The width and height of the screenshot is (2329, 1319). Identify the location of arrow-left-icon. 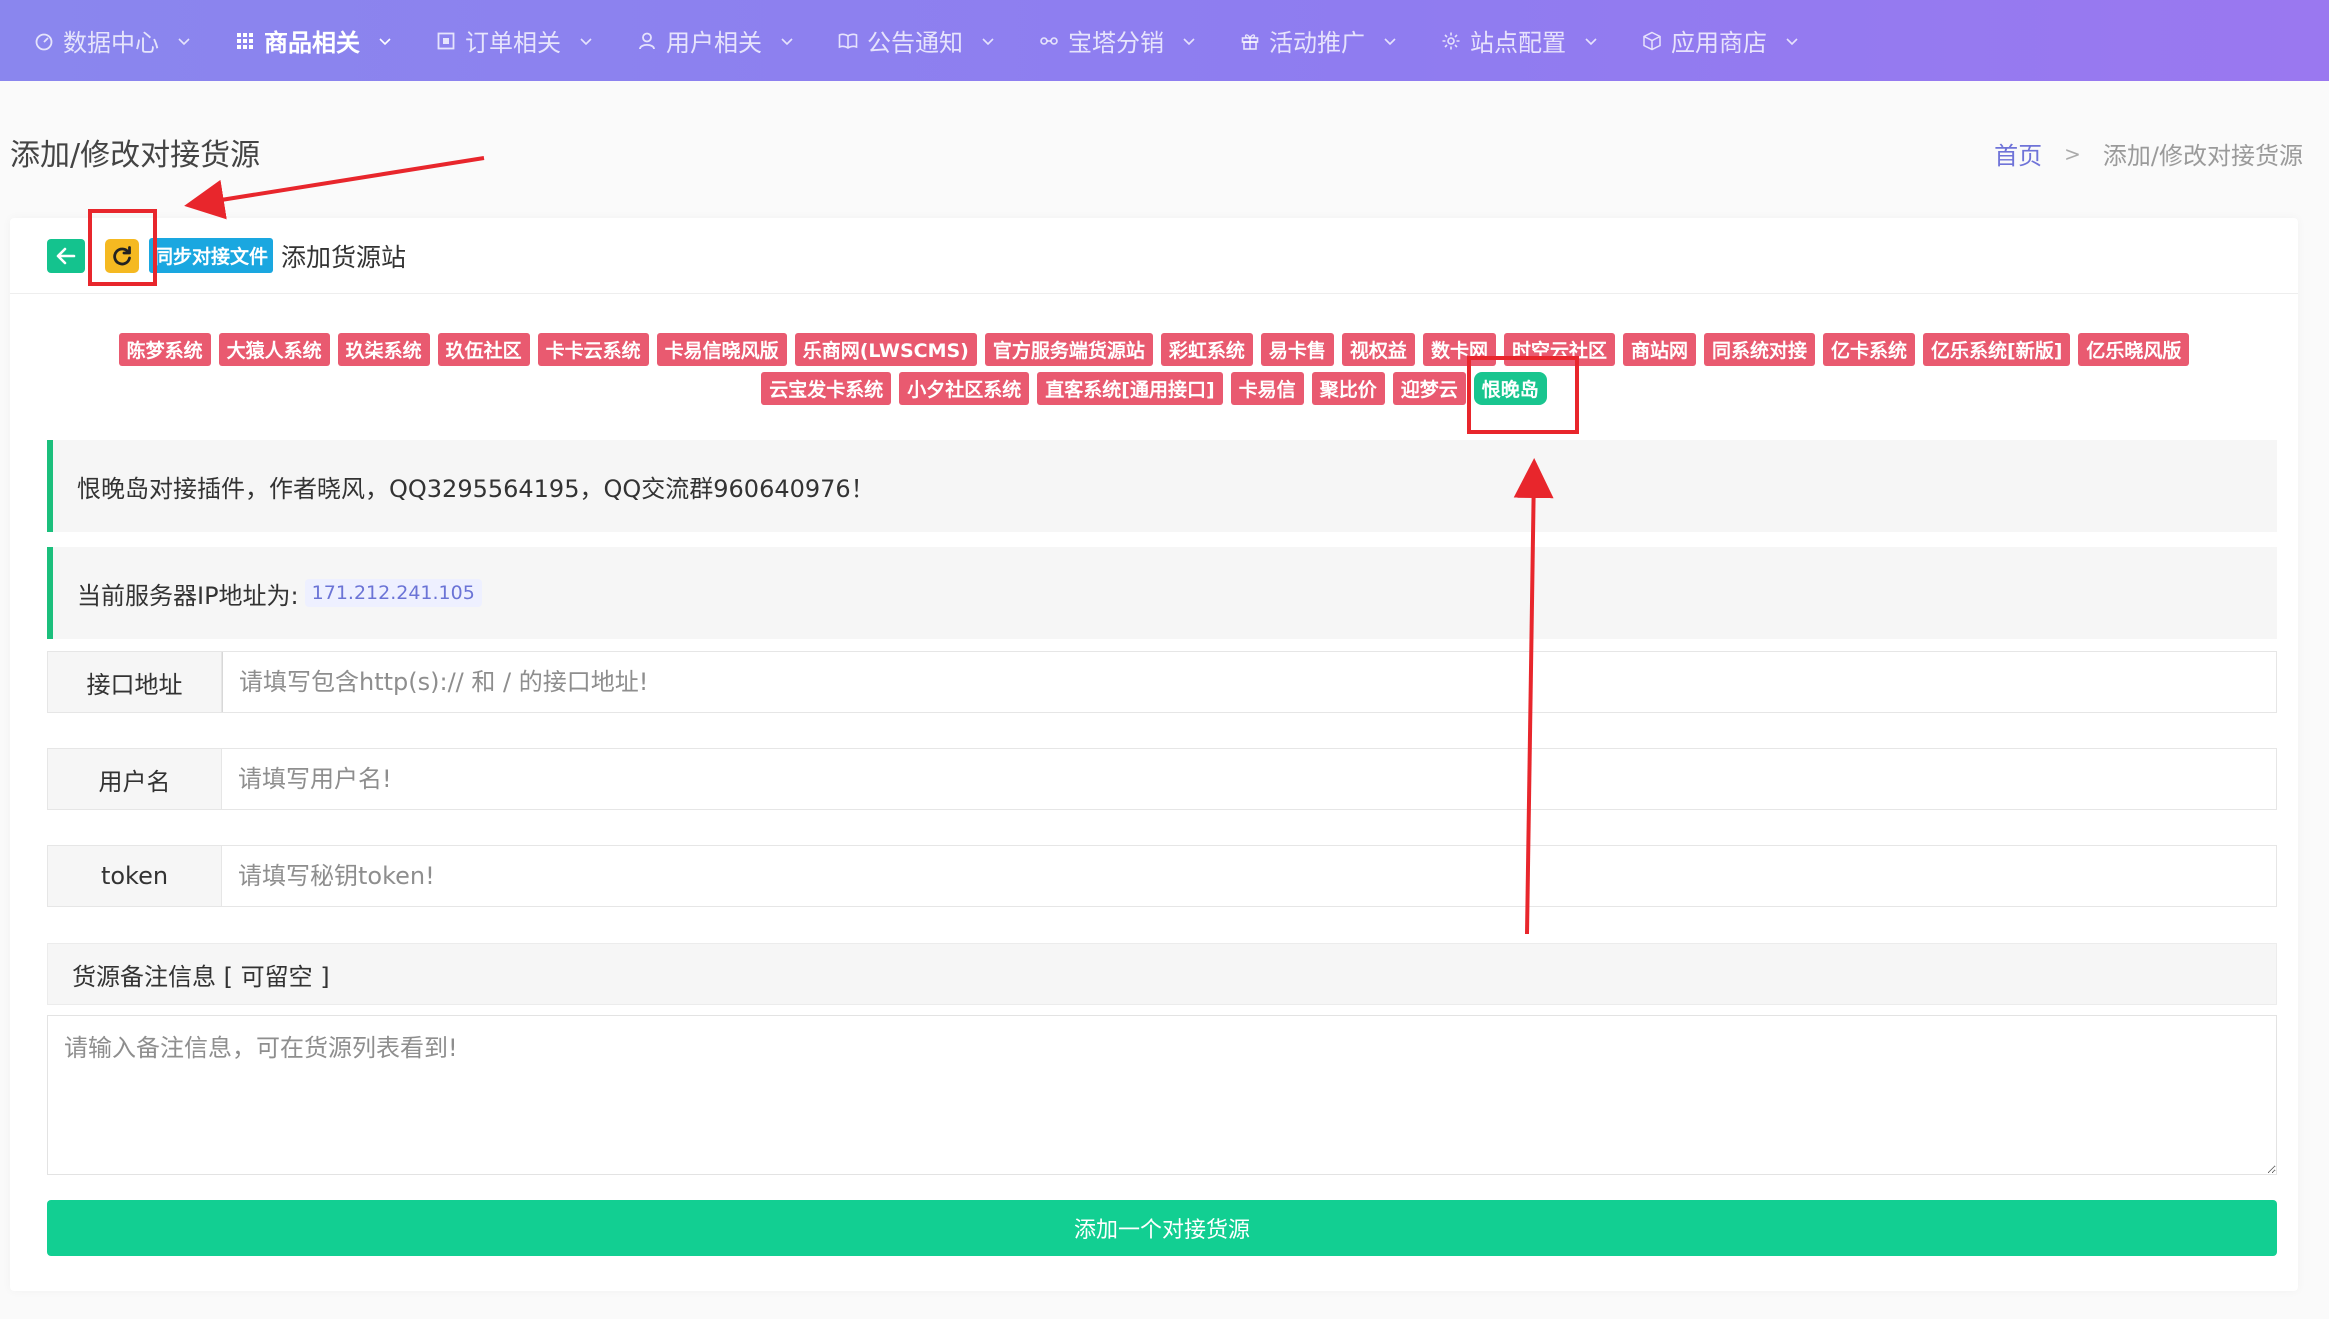
(66, 255).